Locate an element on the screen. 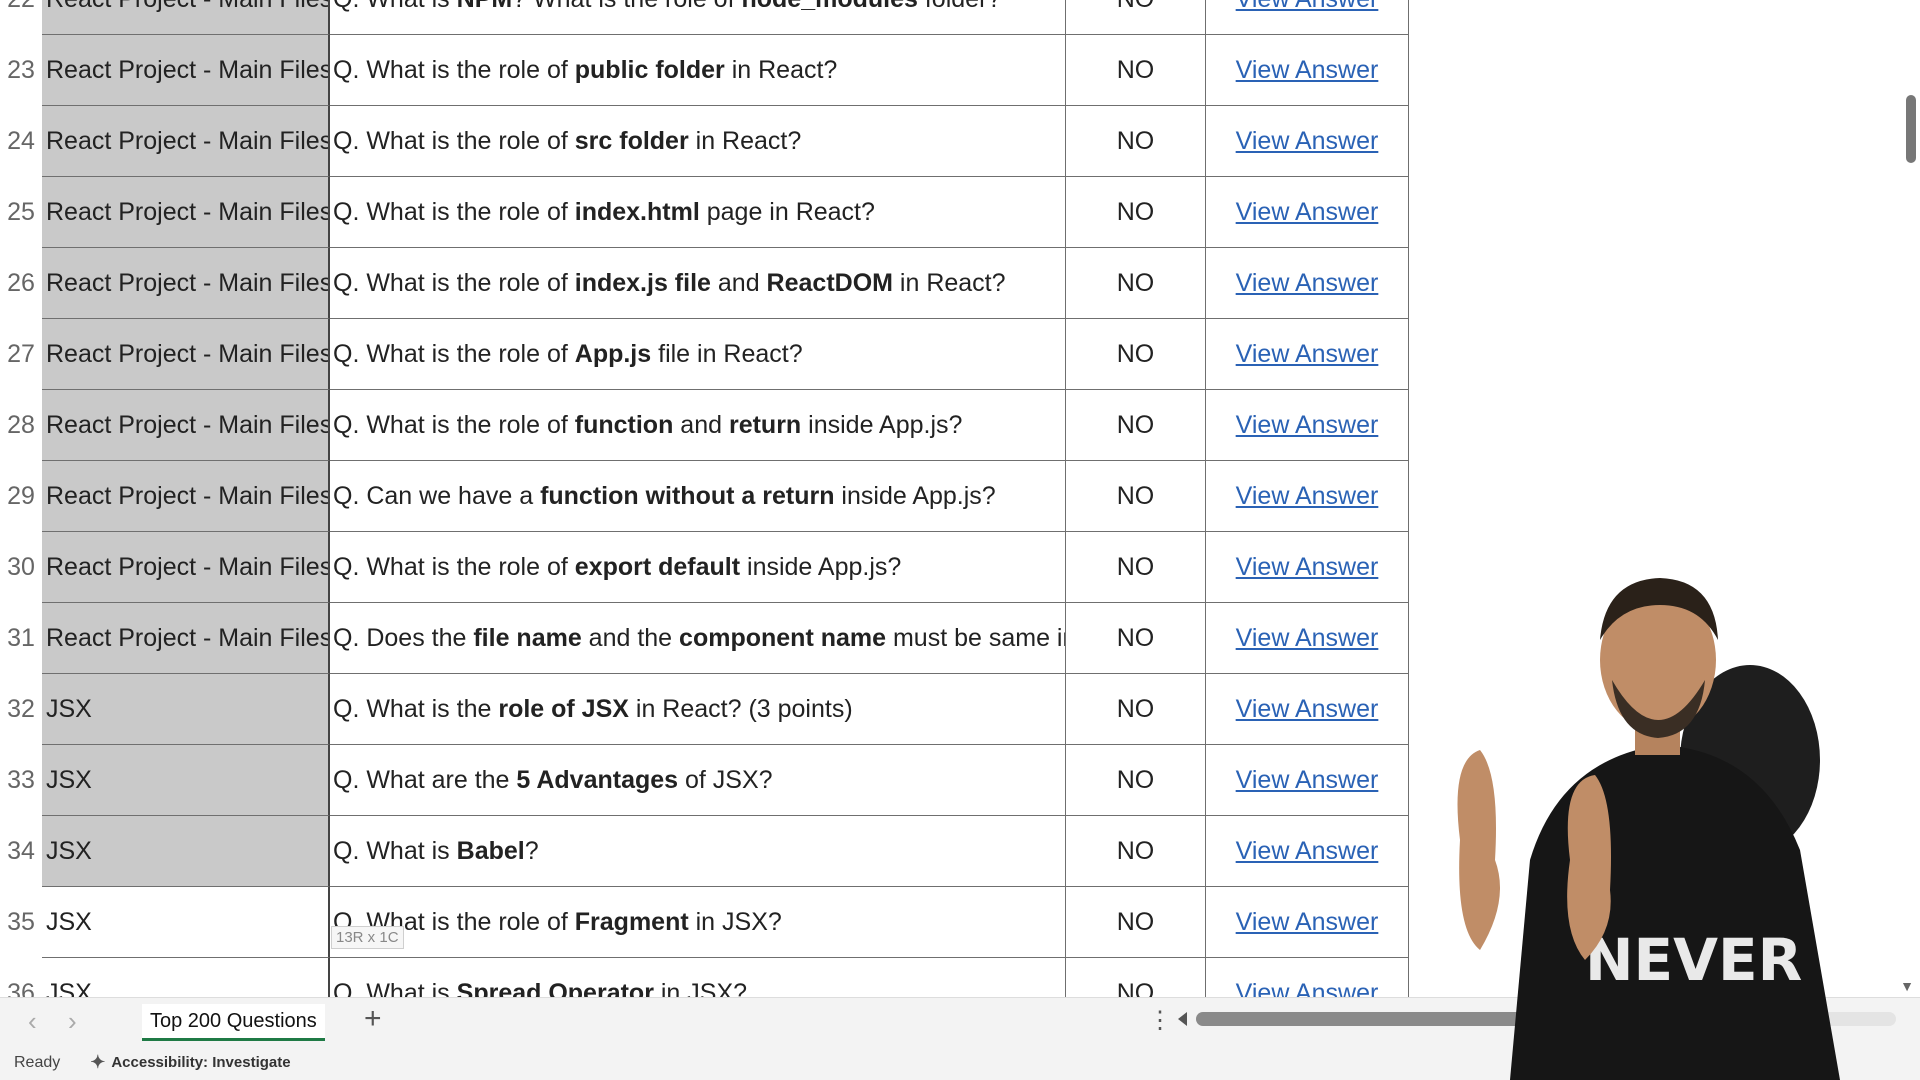 The height and width of the screenshot is (1080, 1920). question-cell: Q. What are the 5 Advantages of JSX? is located at coordinates (698, 780).